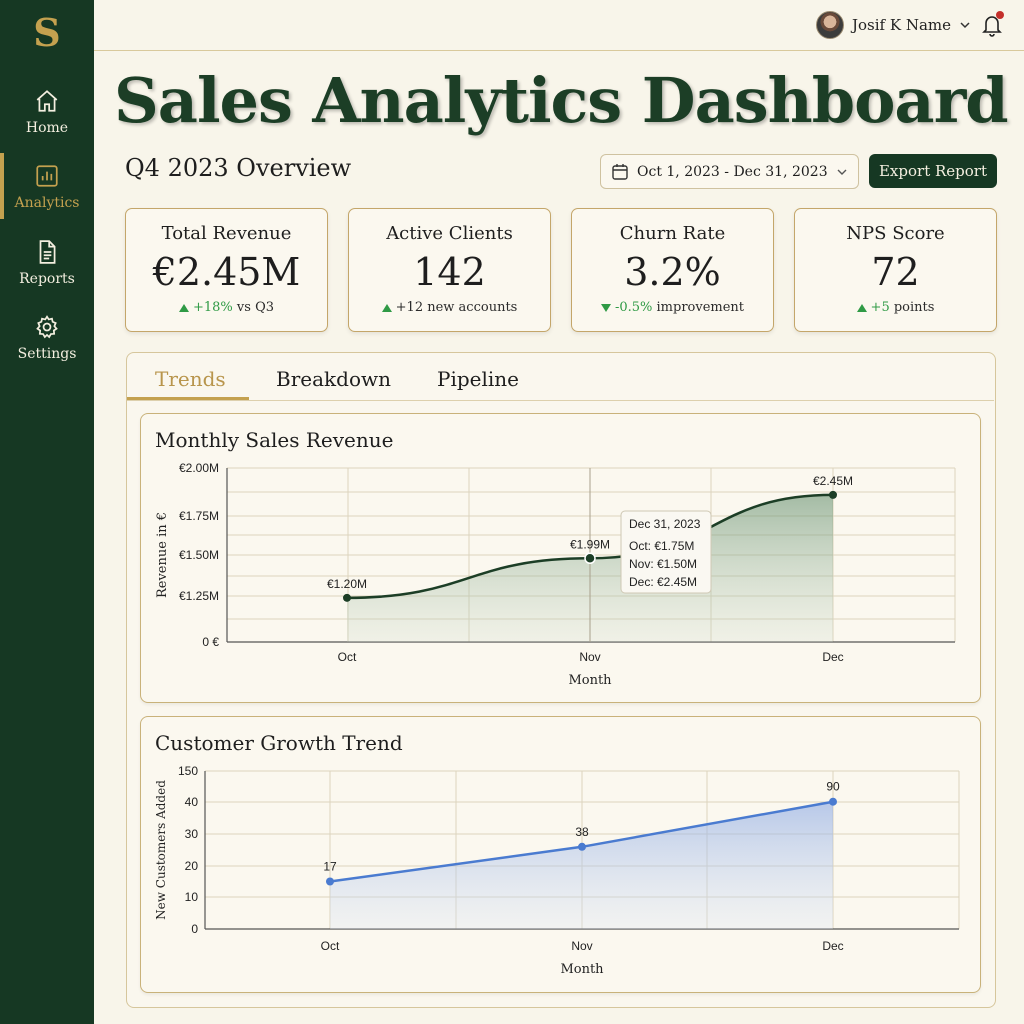 This screenshot has height=1024, width=1024. Describe the element at coordinates (47, 128) in the screenshot. I see `sidebar-item-label: Home` at that location.